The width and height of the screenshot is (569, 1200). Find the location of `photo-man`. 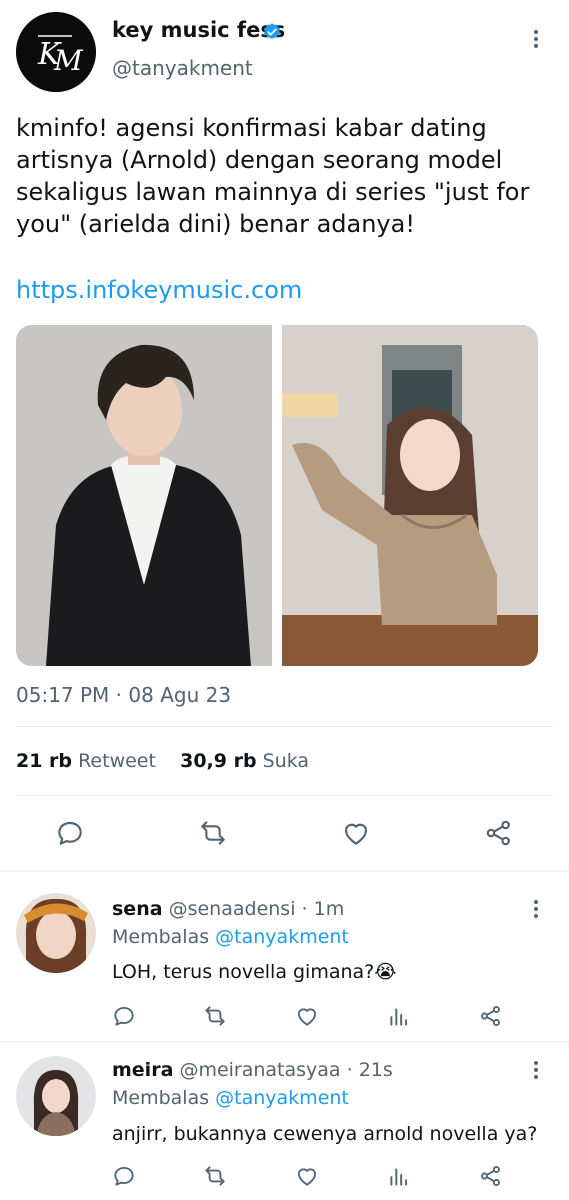

photo-man is located at coordinates (144, 495).